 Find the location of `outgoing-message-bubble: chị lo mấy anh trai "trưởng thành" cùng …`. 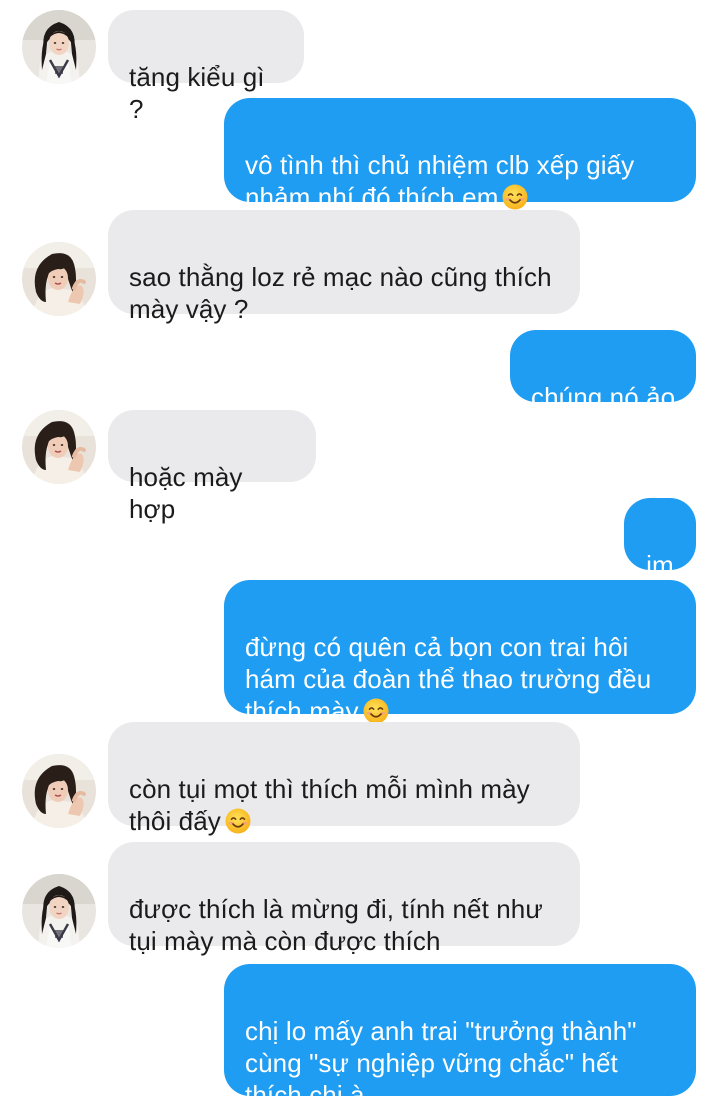

outgoing-message-bubble: chị lo mấy anh trai "trưởng thành" cùng … is located at coordinates (460, 1037).